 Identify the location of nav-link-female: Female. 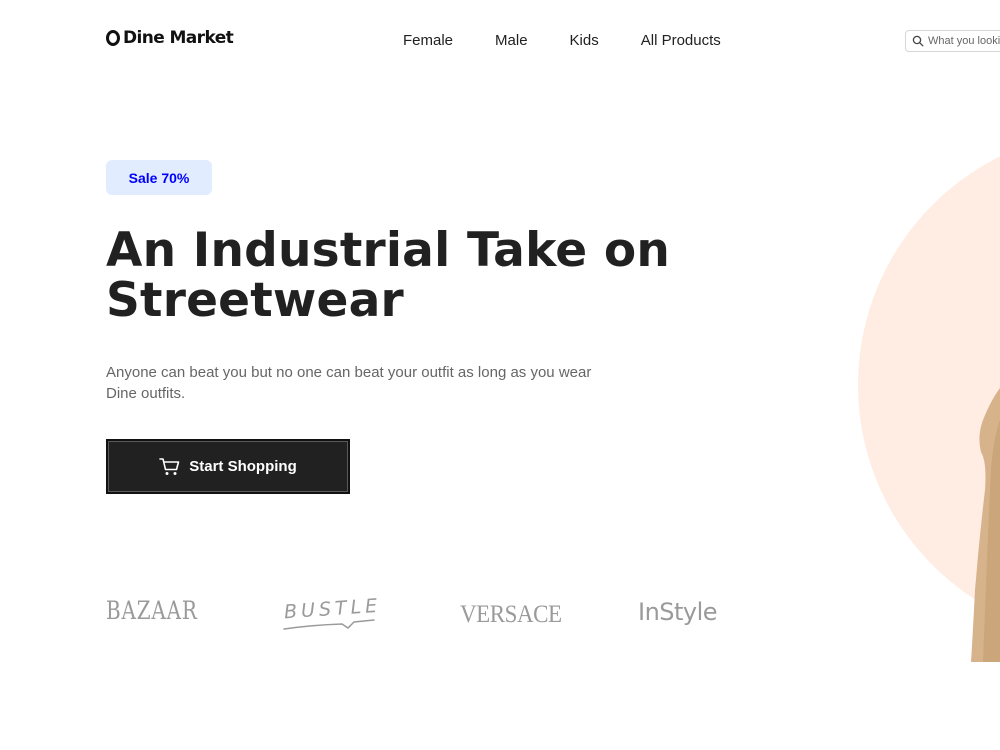
(428, 41).